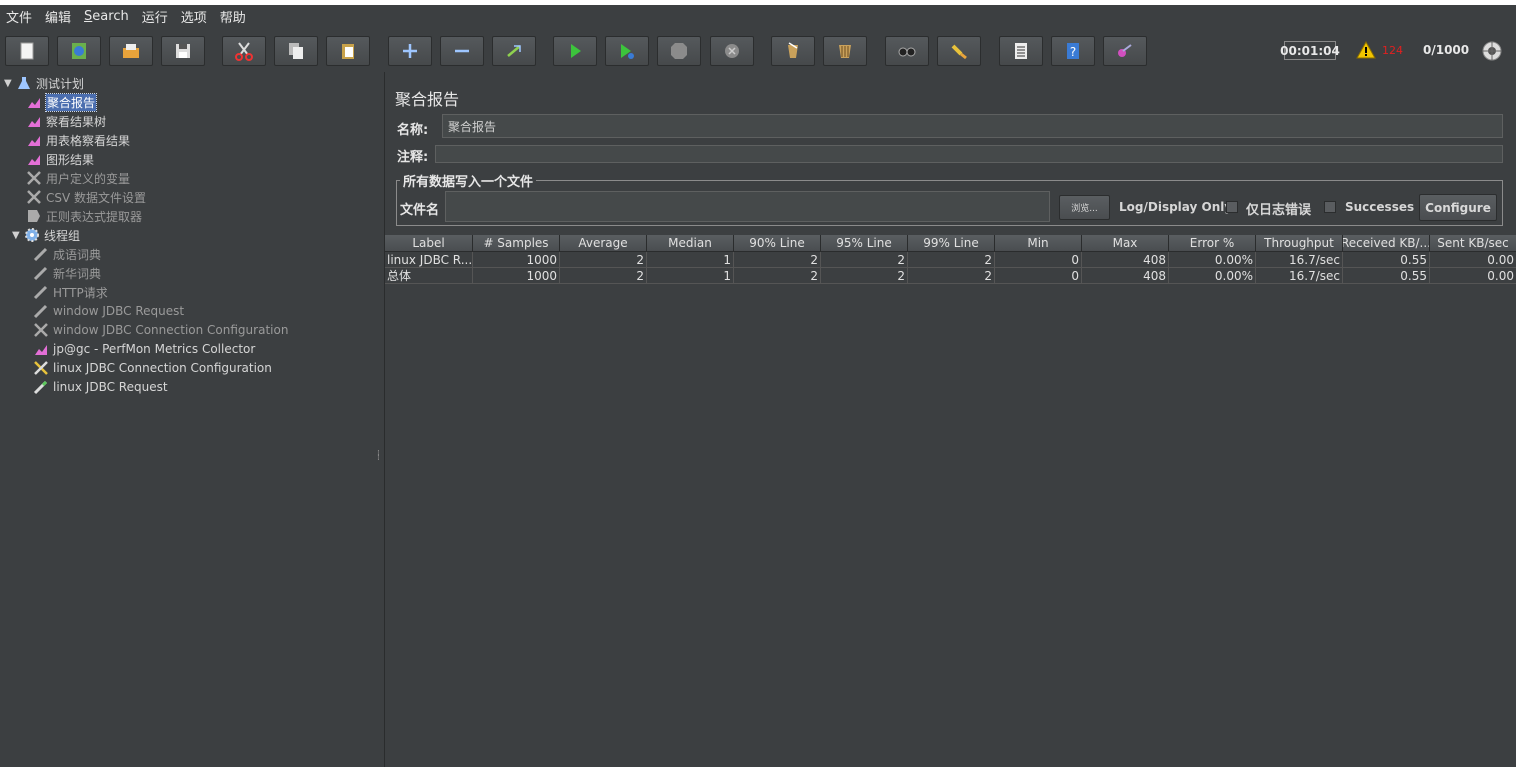  Describe the element at coordinates (429, 243) in the screenshot. I see `column-header: Label` at that location.